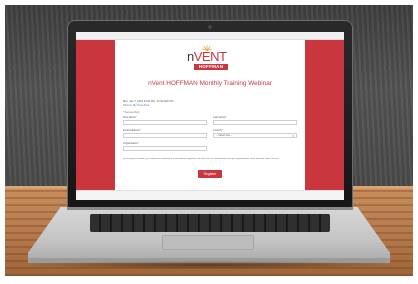 This screenshot has height=284, width=418. Describe the element at coordinates (165, 135) in the screenshot. I see `email-field` at that location.